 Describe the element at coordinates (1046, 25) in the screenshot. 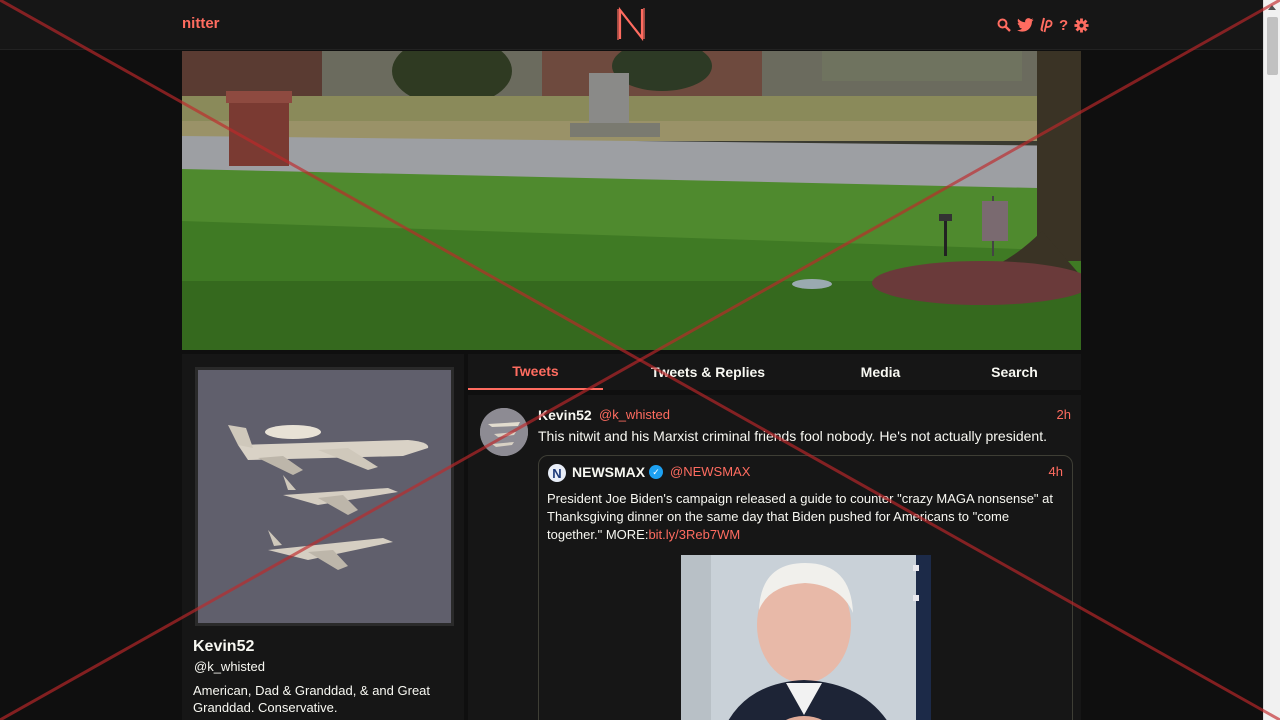

I see `liberapay-icon` at that location.